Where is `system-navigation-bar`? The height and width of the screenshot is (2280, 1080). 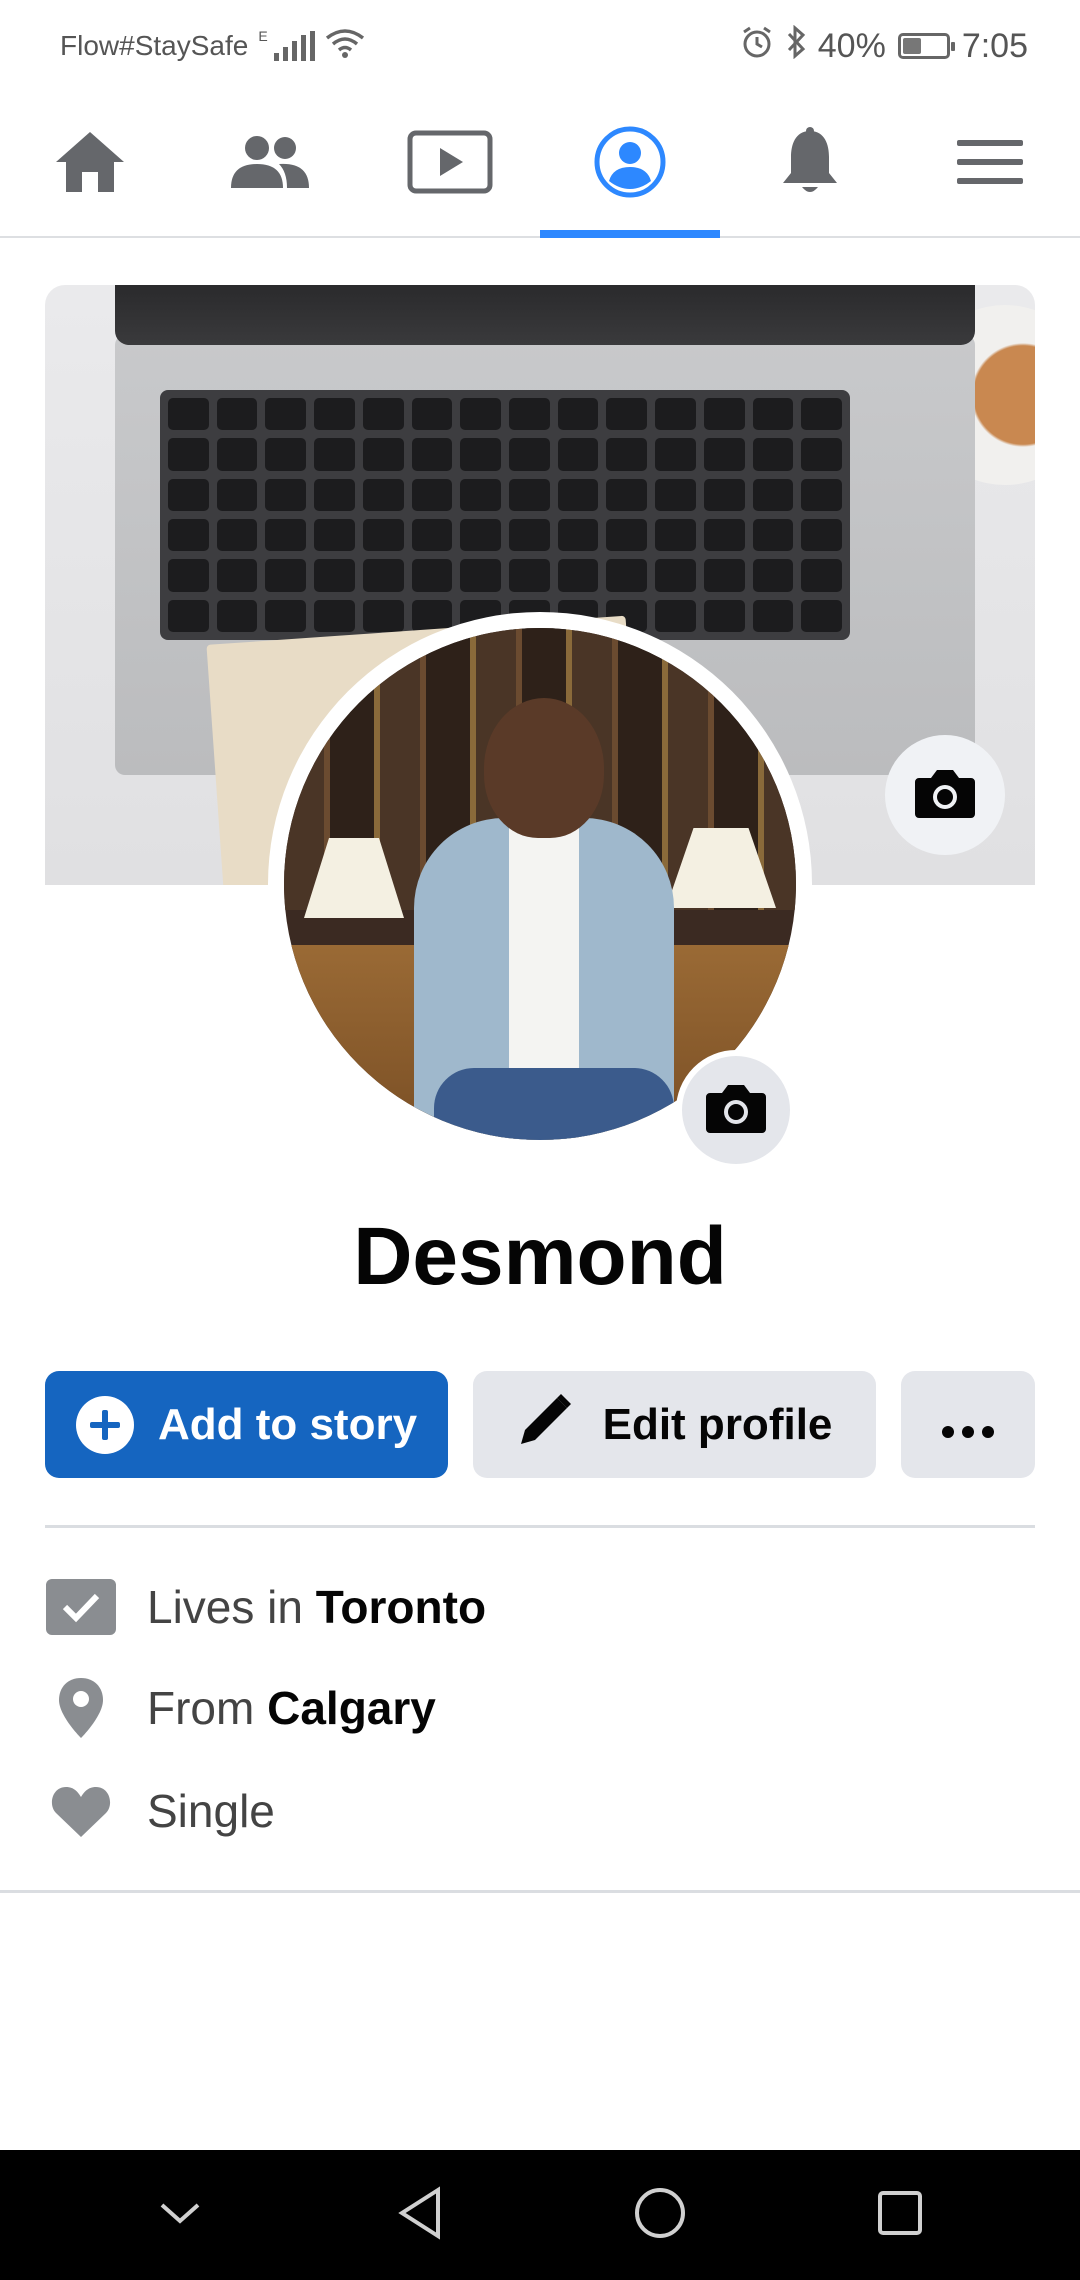
system-navigation-bar is located at coordinates (540, 2215).